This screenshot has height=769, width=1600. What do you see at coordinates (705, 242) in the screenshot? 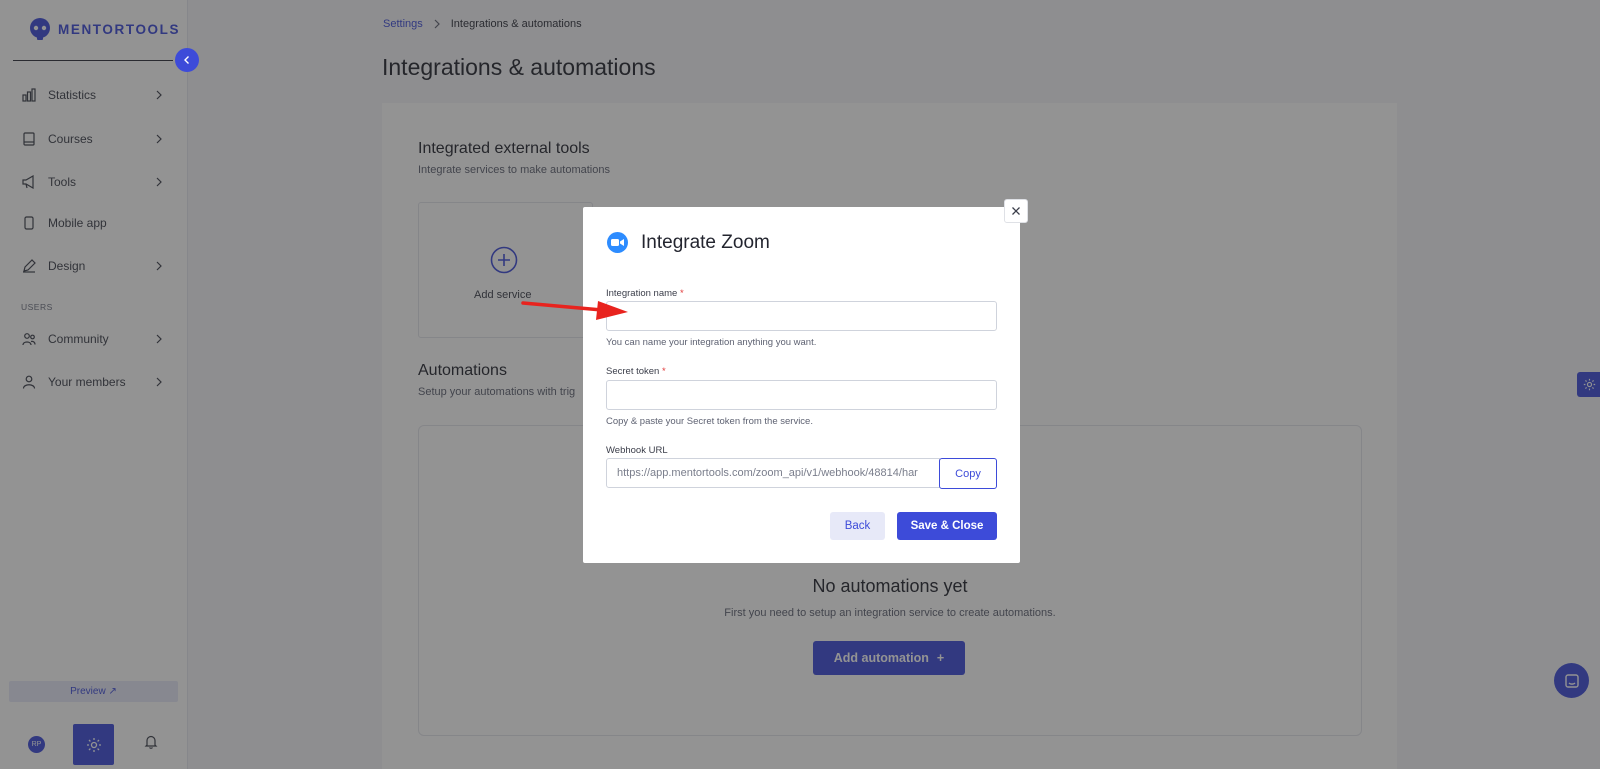
I see `modal-title: Integrate Zoom` at bounding box center [705, 242].